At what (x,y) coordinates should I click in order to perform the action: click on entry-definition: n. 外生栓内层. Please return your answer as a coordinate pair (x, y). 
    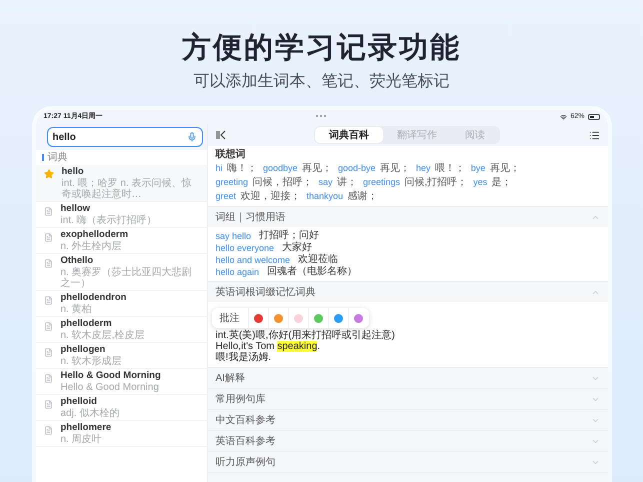
    Looking at the image, I should click on (91, 246).